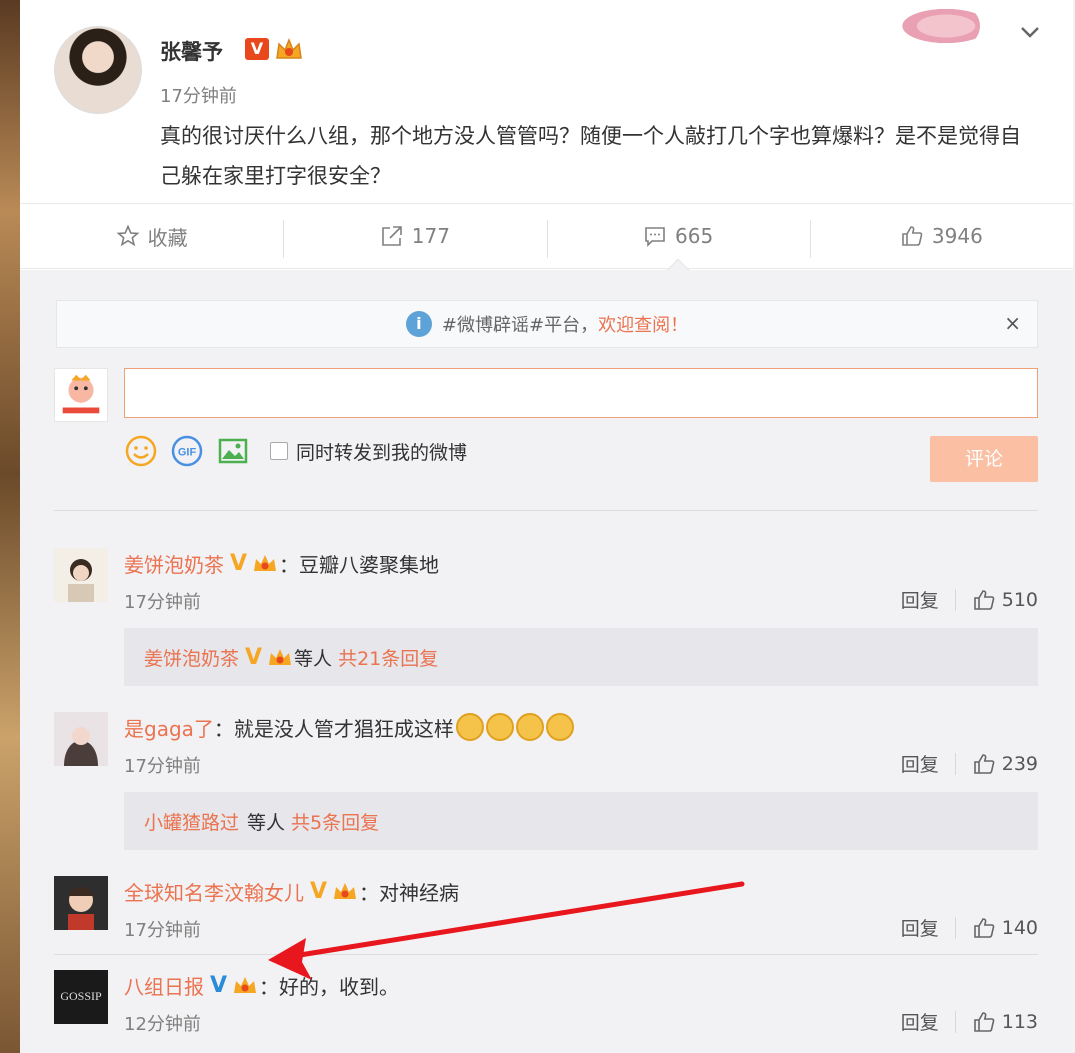 The height and width of the screenshot is (1053, 1075). What do you see at coordinates (359, 564) in the screenshot?
I see `comment-text: ：豆瓣八婆聚集地` at bounding box center [359, 564].